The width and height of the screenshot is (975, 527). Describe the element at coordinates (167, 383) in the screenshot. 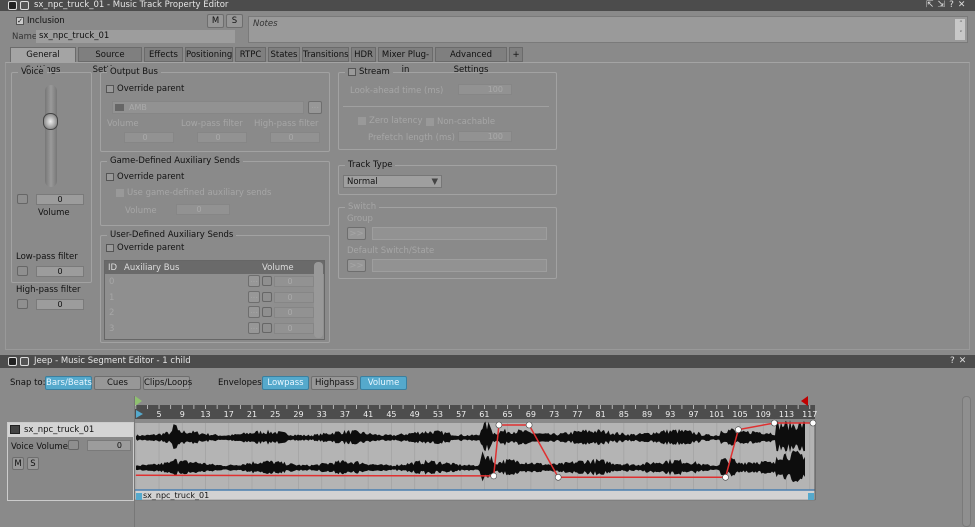

I see `snap-clips-loops-button: Clips/Loops` at that location.